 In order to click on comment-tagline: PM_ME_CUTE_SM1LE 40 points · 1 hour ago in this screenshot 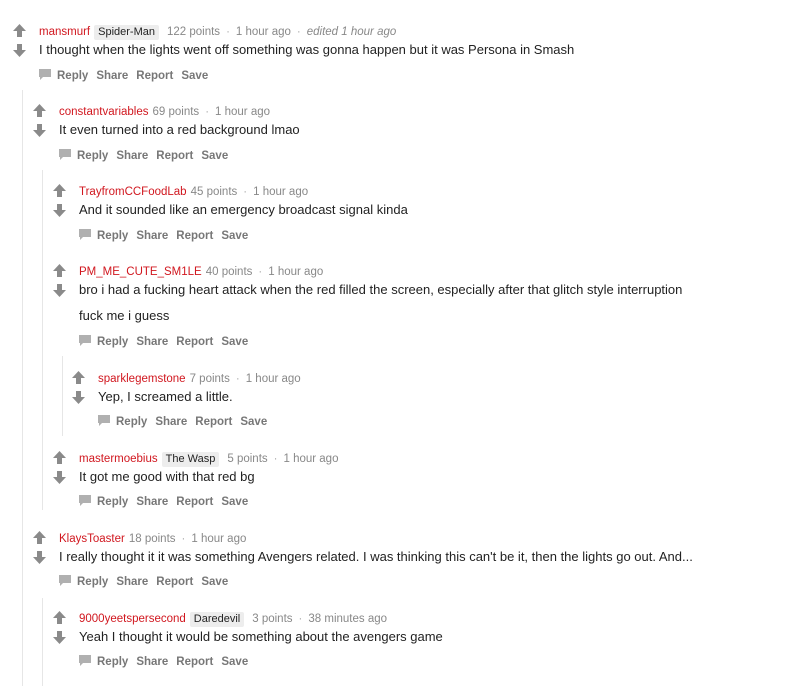, I will do `click(201, 272)`.